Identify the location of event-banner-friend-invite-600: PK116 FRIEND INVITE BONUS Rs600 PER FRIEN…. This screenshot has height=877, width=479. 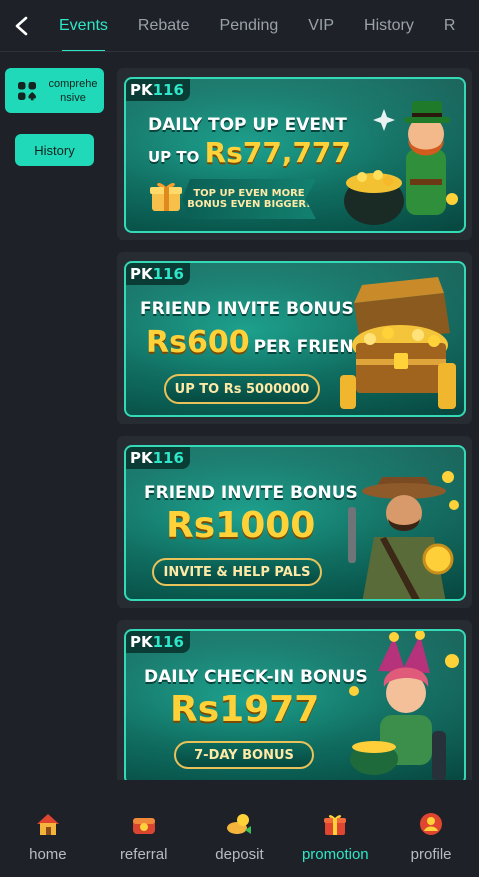
(295, 339).